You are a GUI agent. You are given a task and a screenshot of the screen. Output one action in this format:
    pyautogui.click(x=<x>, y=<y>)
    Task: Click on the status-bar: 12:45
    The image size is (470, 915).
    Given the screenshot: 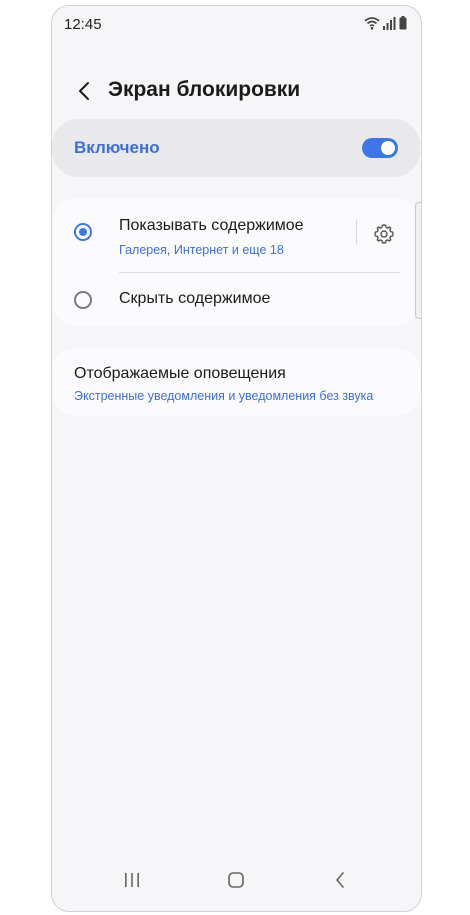 What is the action you would take?
    pyautogui.click(x=236, y=26)
    